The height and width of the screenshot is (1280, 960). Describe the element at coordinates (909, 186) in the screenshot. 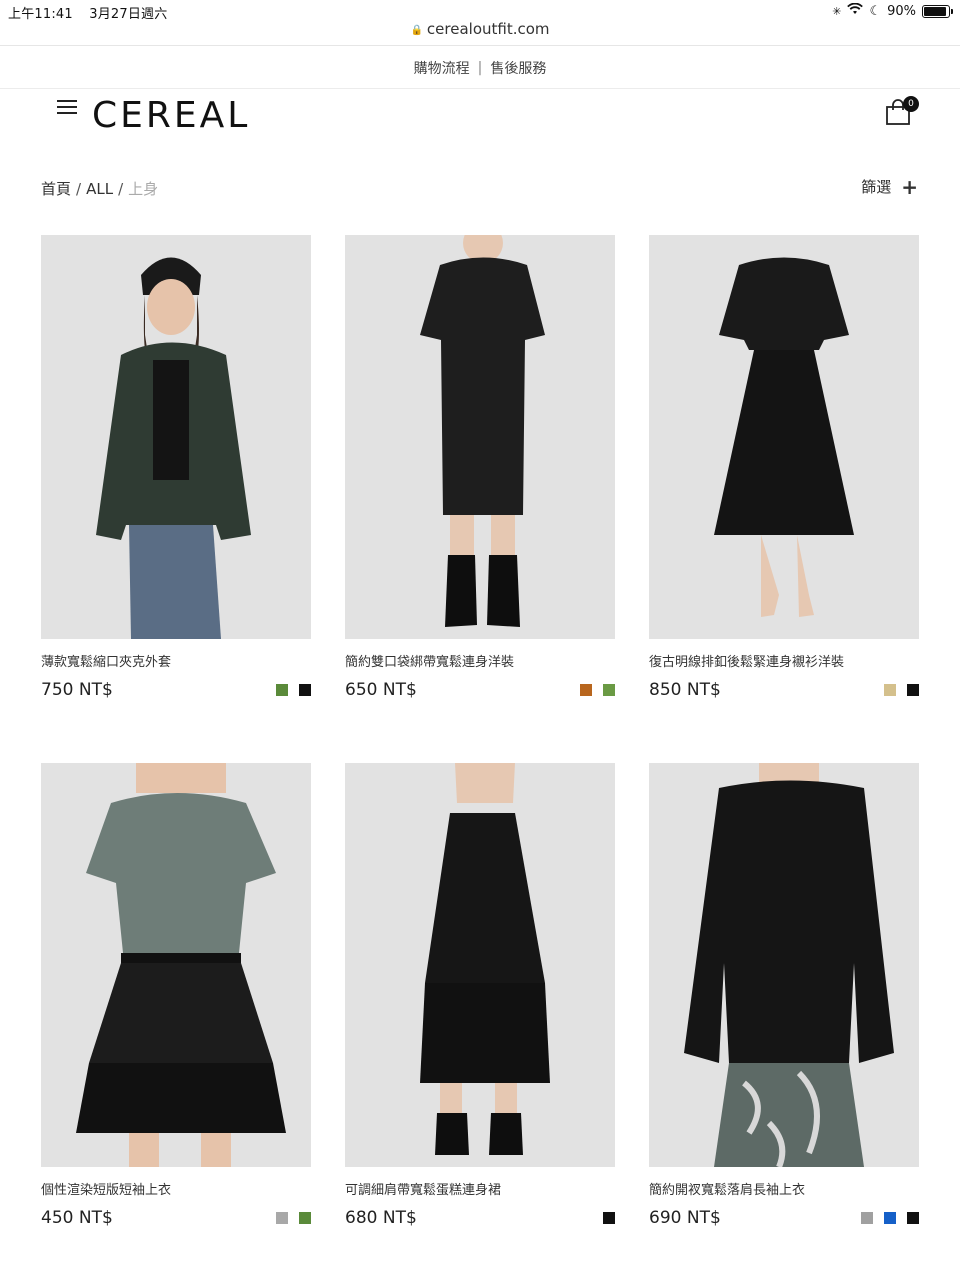

I see `plus-icon: +` at that location.